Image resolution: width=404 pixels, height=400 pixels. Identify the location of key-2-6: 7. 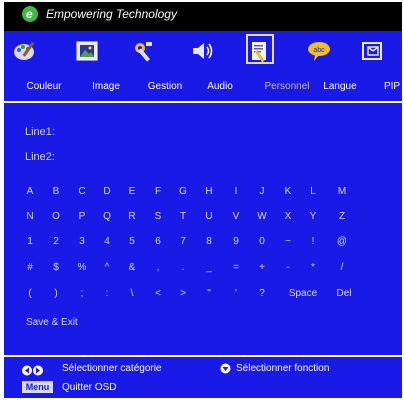
(183, 242).